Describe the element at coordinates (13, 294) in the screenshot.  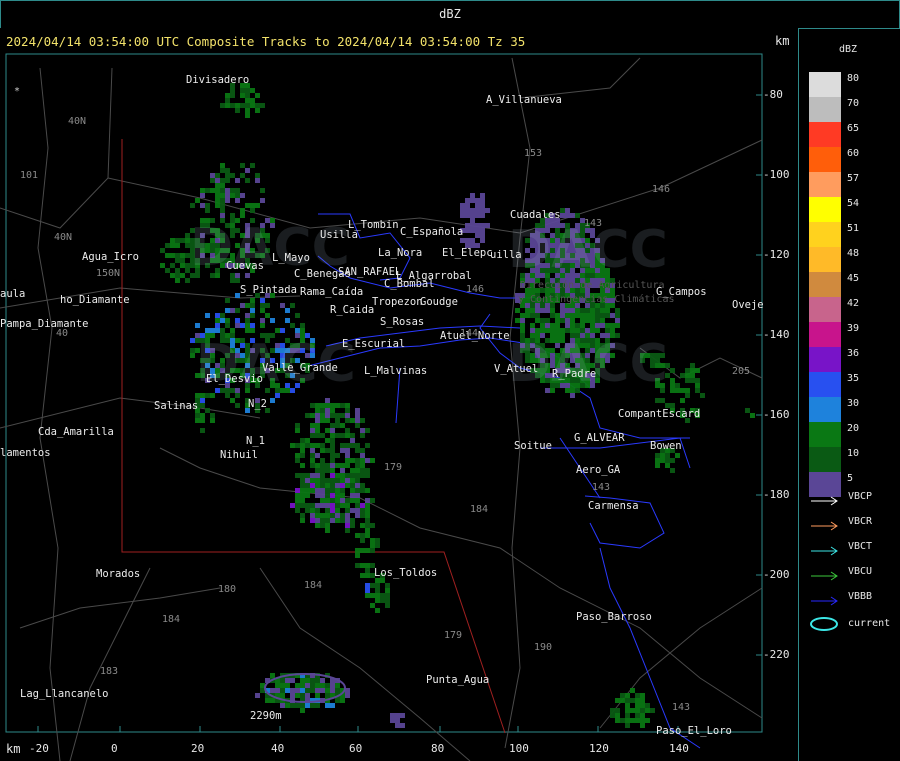
I see `place-label: aula` at that location.